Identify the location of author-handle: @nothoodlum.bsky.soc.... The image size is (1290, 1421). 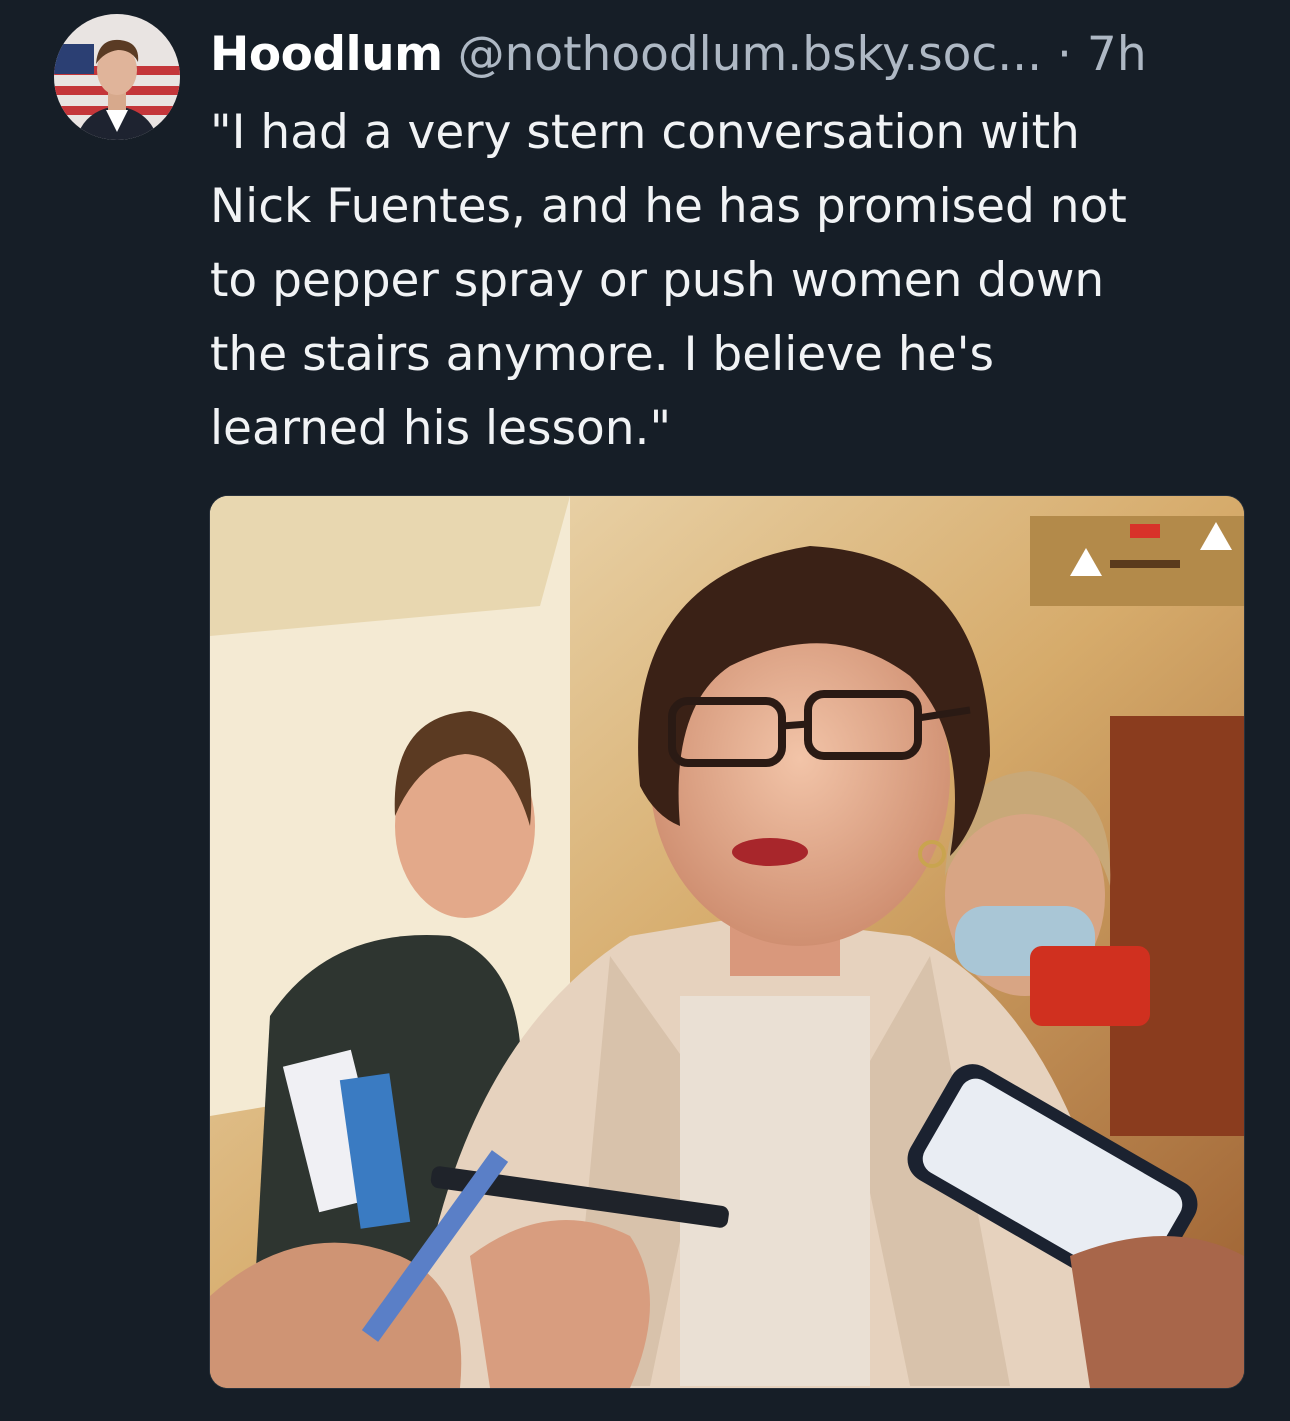
(750, 54).